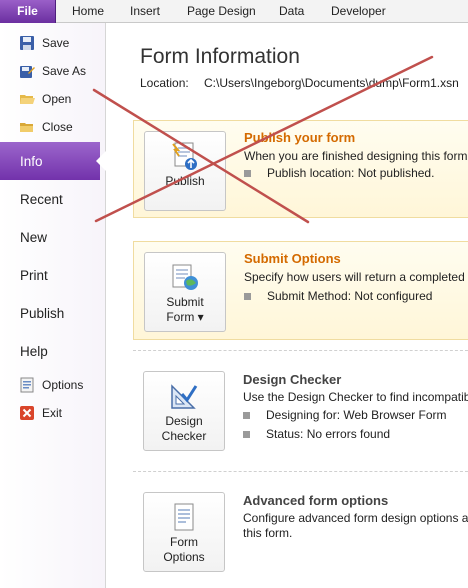 The image size is (468, 588). I want to click on save-command: Save, so click(53, 43).